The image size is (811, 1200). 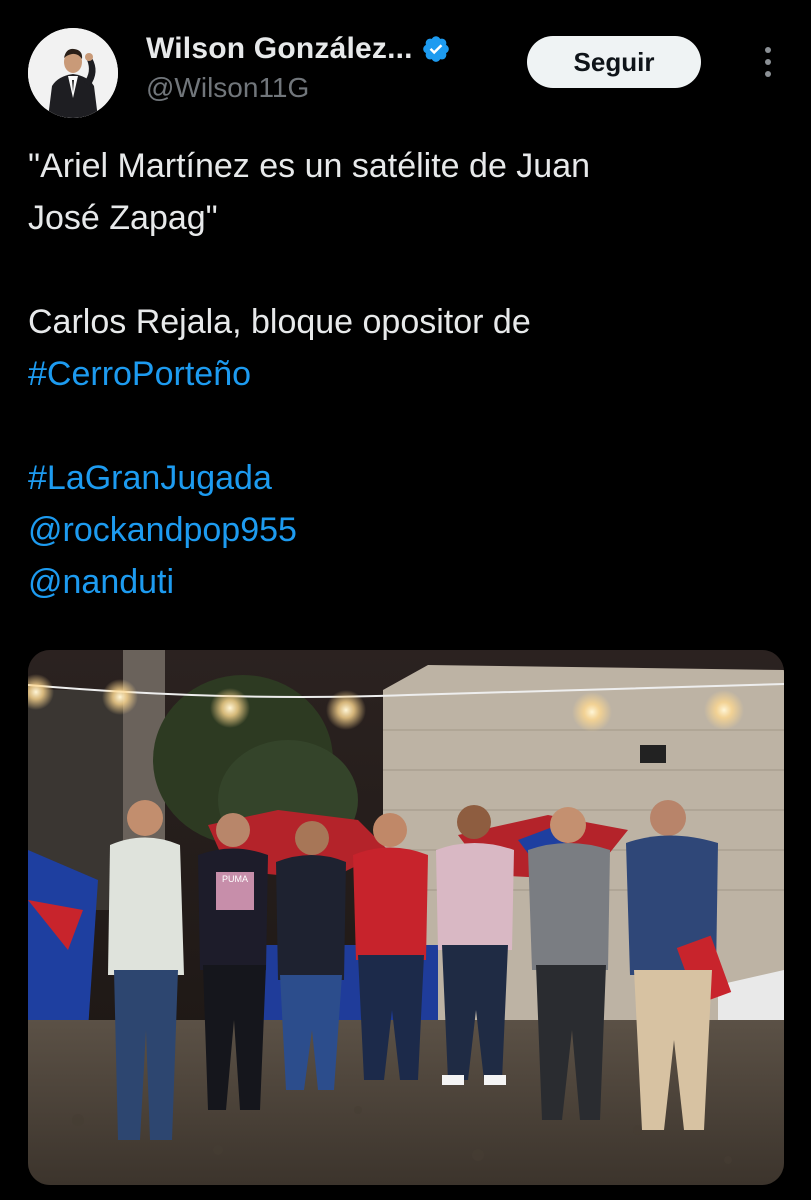 I want to click on mention-link: @rockandpop955, so click(x=162, y=530).